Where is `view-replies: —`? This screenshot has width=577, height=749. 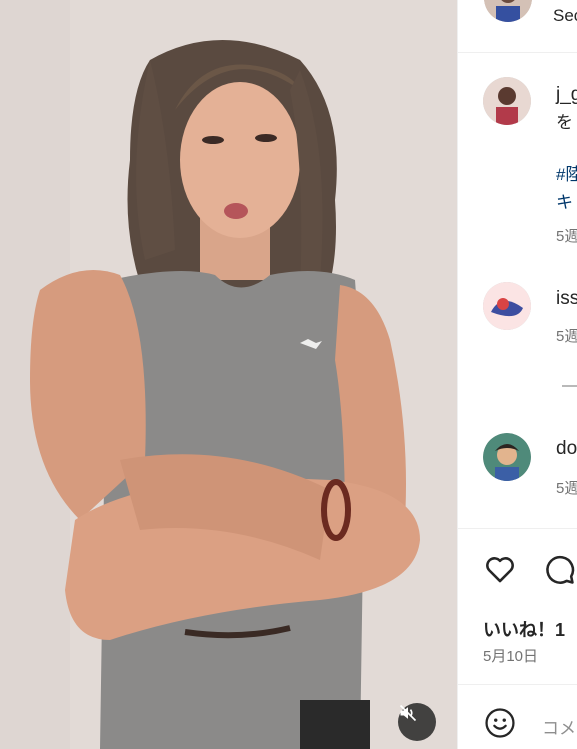 view-replies: — is located at coordinates (569, 385).